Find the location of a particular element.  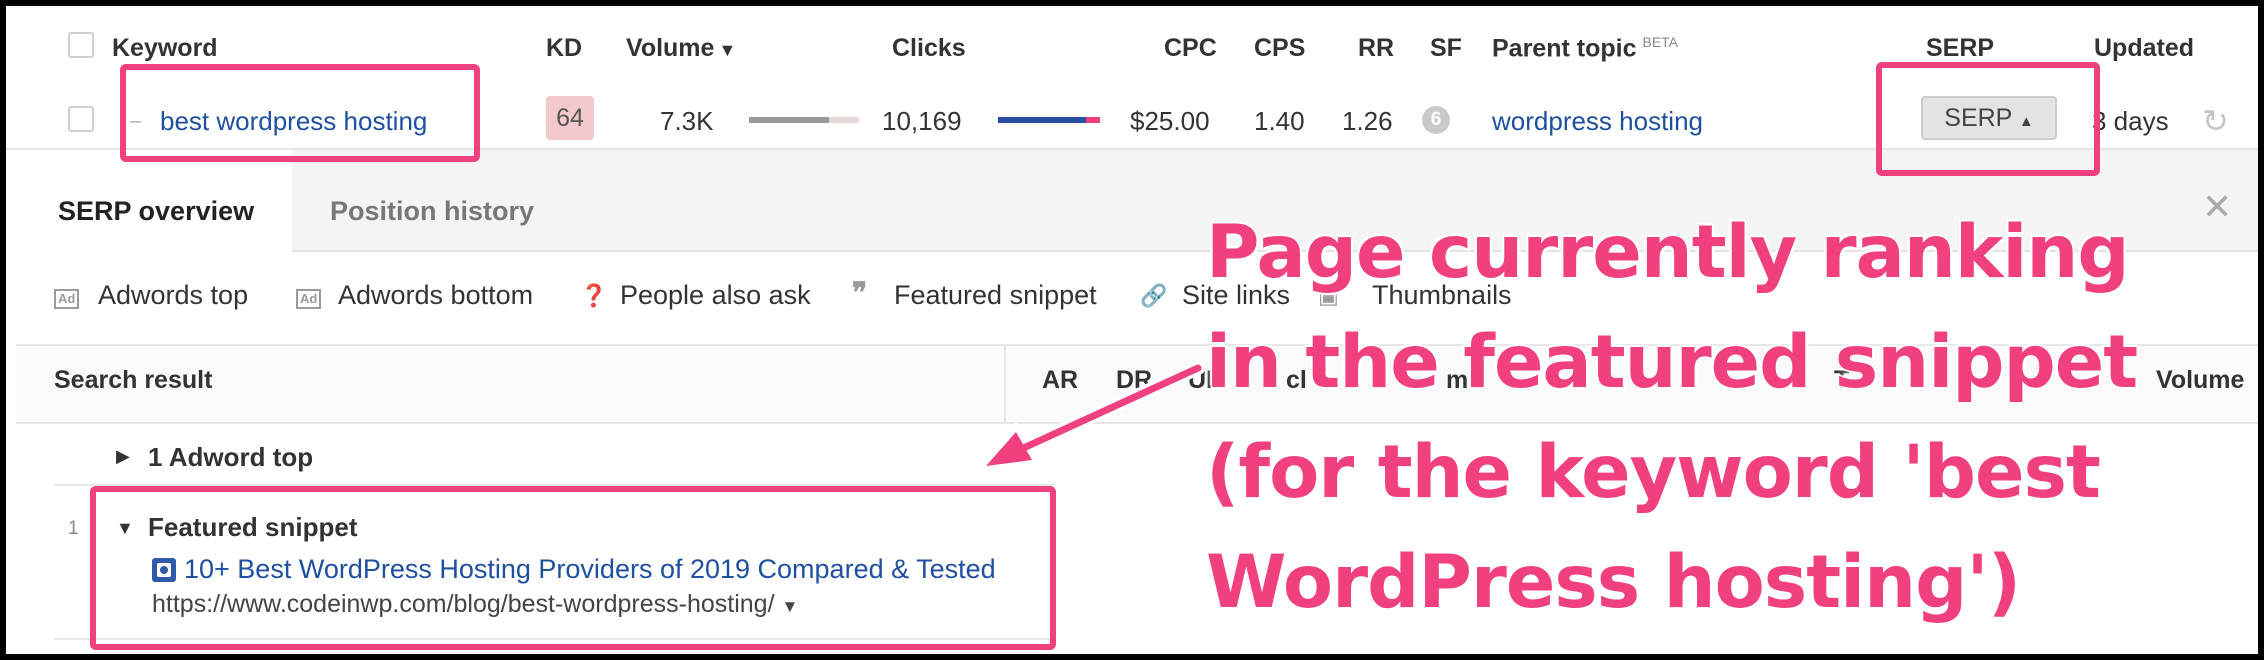

header-clicks: Clicks is located at coordinates (929, 48).